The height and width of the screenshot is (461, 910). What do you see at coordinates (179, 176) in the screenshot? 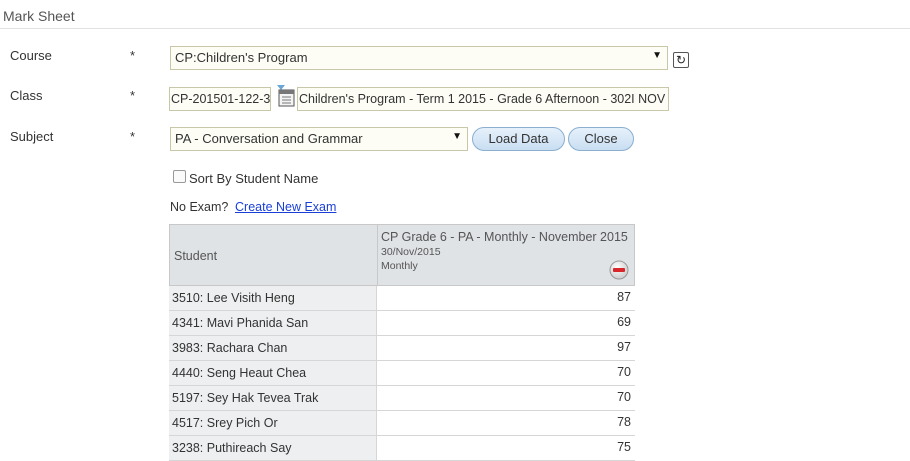
I see `sort-by-name-checkbox` at bounding box center [179, 176].